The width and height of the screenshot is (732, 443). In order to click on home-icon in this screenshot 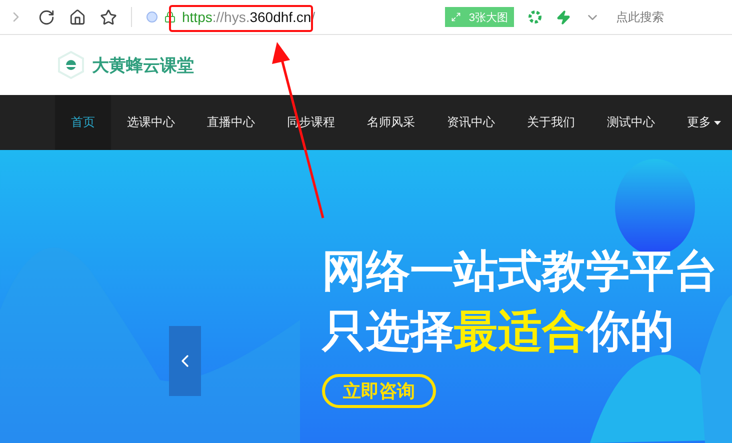, I will do `click(77, 17)`.